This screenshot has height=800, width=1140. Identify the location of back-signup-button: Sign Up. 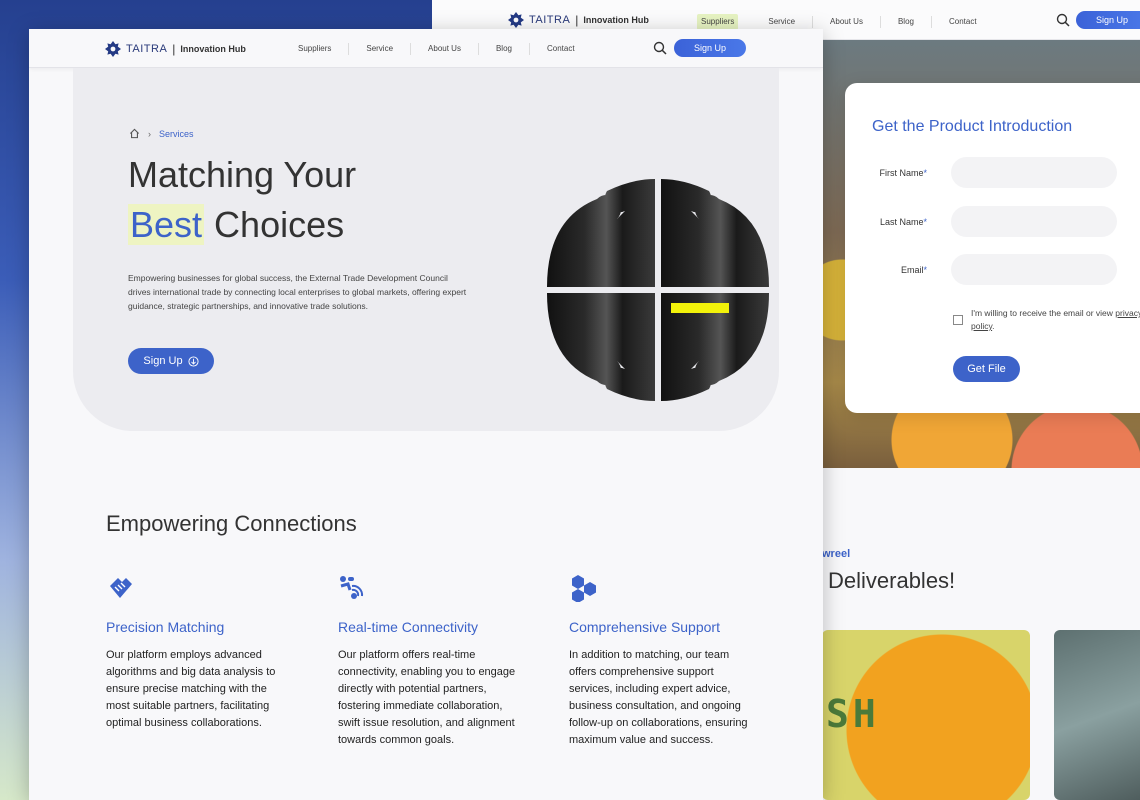
(1108, 20).